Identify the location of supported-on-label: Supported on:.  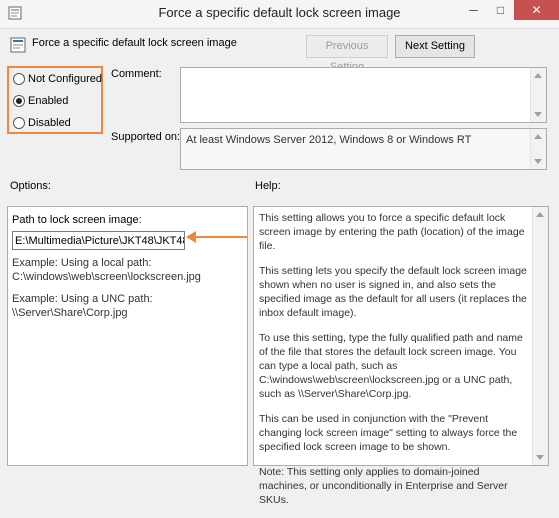
(146, 137).